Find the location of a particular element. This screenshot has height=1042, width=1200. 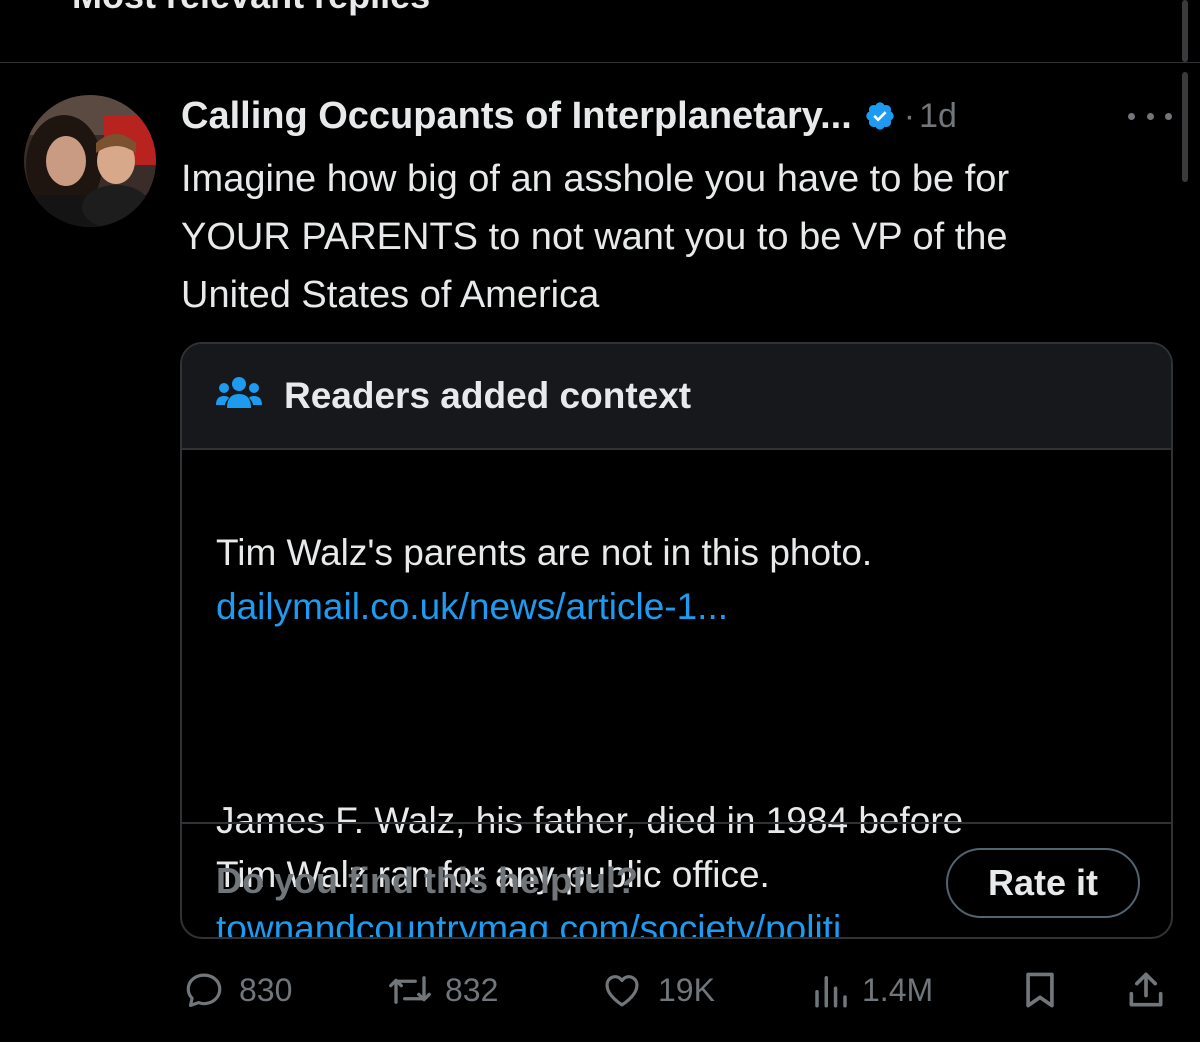

helpful-question: Do you find this helpful? is located at coordinates (427, 880).